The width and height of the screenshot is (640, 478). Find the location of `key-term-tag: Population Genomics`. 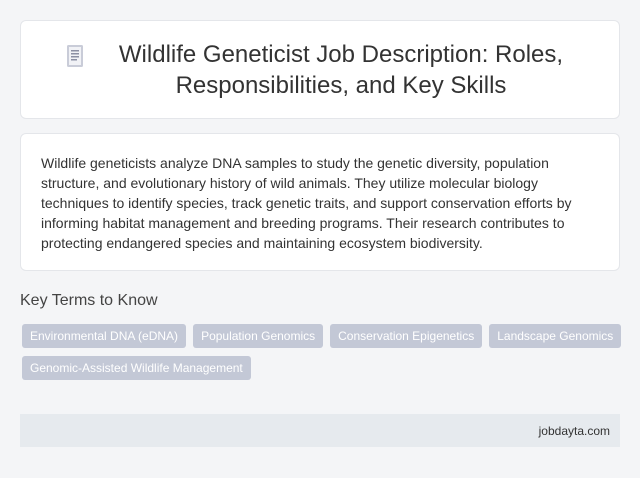

key-term-tag: Population Genomics is located at coordinates (258, 336).